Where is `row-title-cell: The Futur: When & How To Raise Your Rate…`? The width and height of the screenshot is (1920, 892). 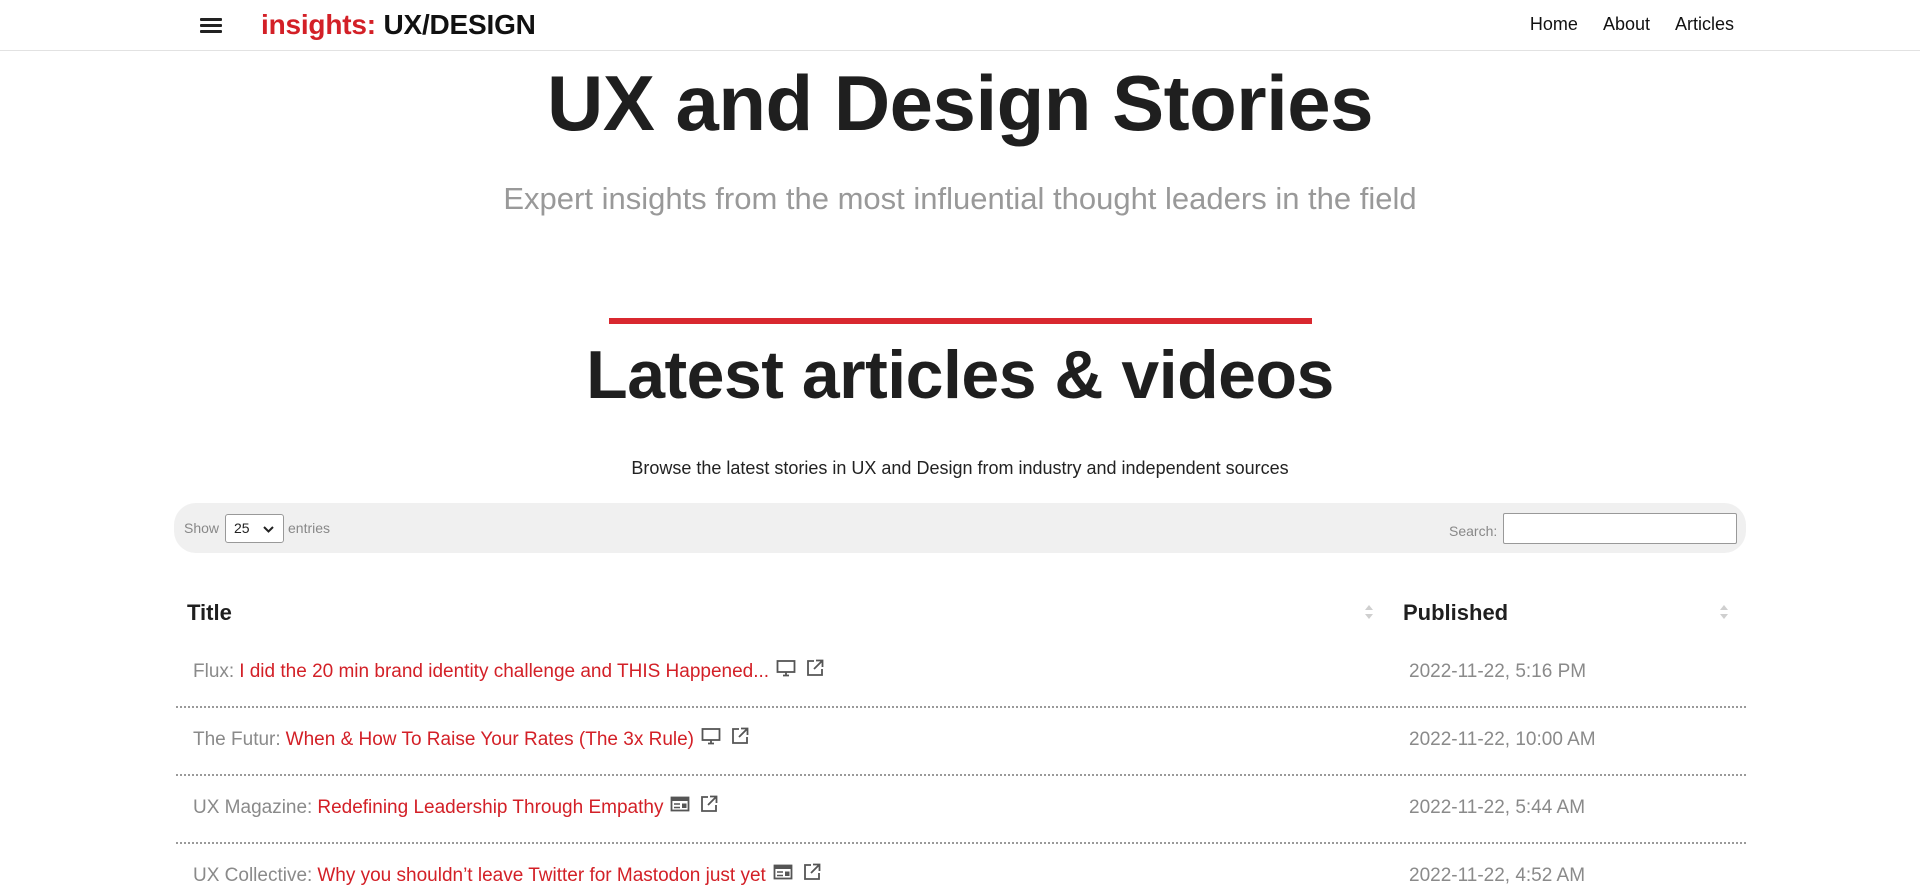 row-title-cell: The Futur: When & How To Raise Your Rate… is located at coordinates (471, 739).